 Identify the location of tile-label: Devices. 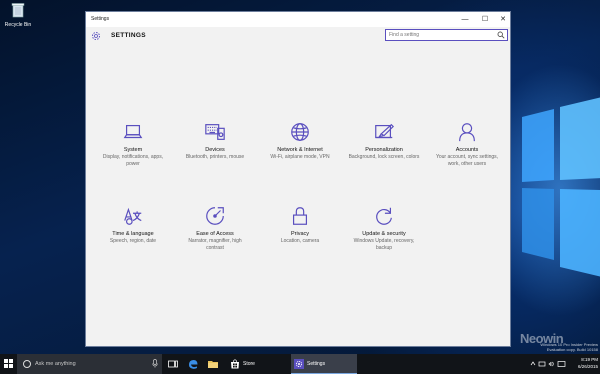
(215, 150).